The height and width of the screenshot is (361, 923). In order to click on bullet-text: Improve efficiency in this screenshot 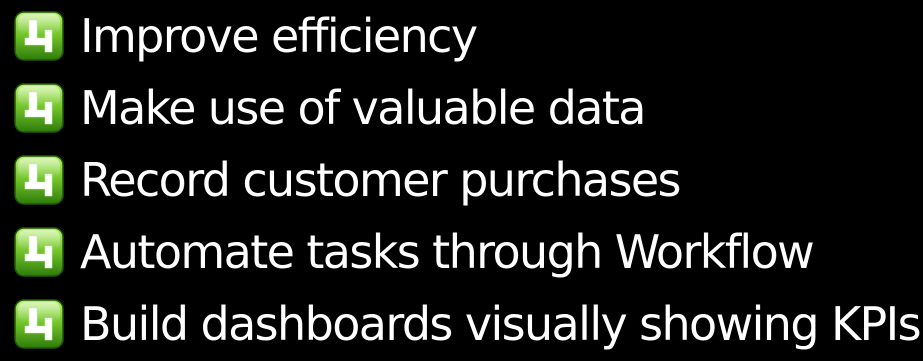, I will do `click(279, 36)`.